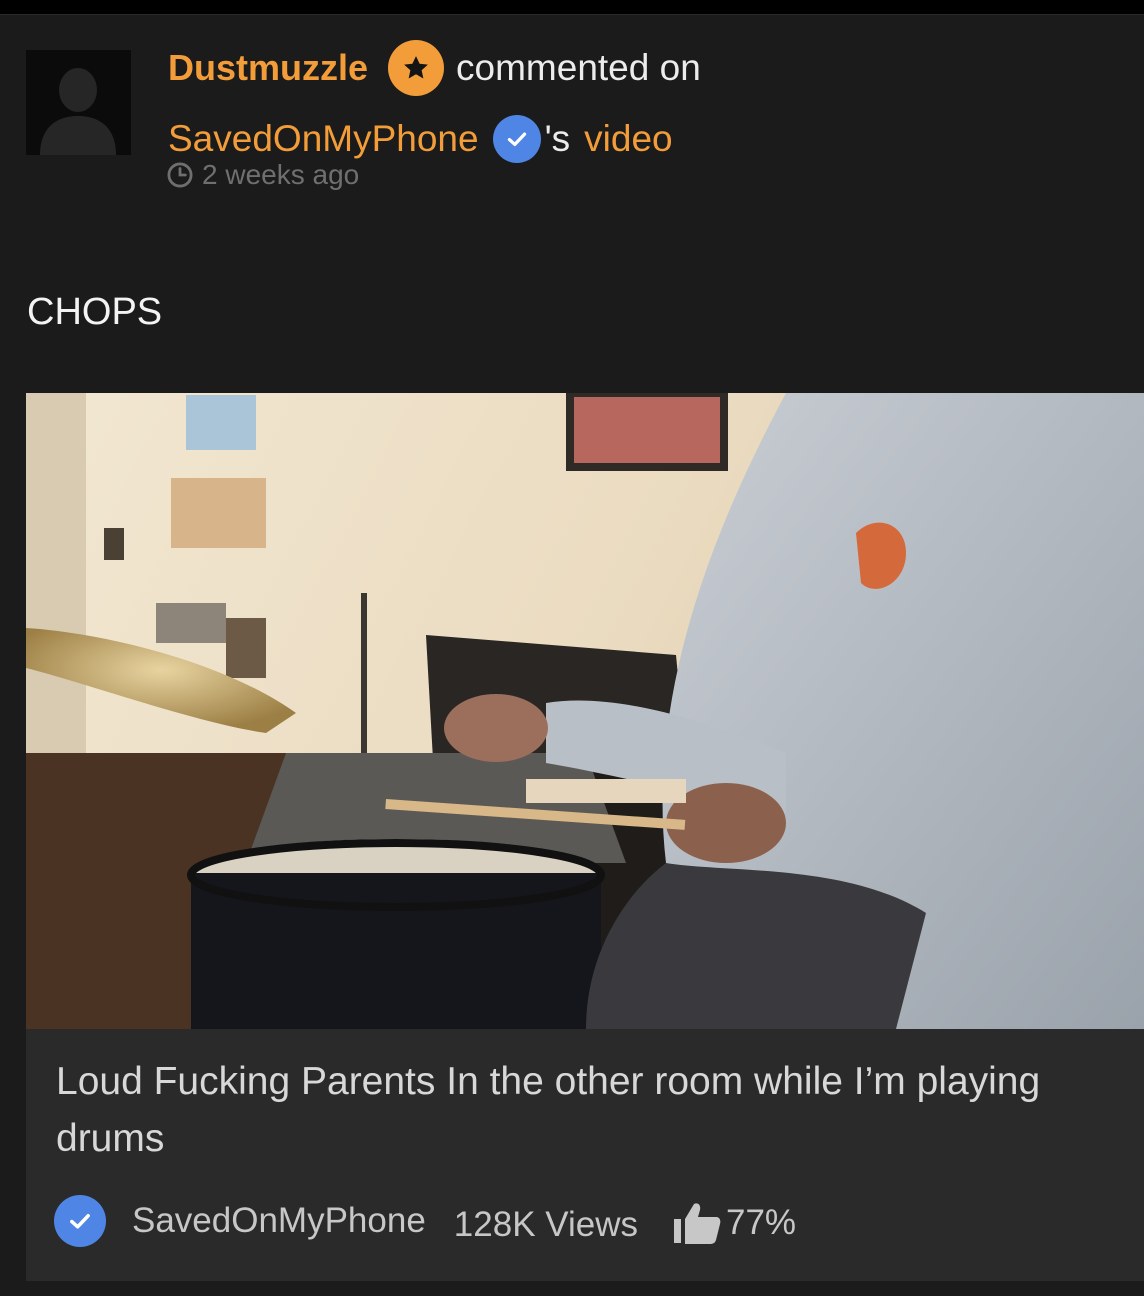 The image size is (1144, 1296). Describe the element at coordinates (557, 138) in the screenshot. I see `possessive-text: 's` at that location.